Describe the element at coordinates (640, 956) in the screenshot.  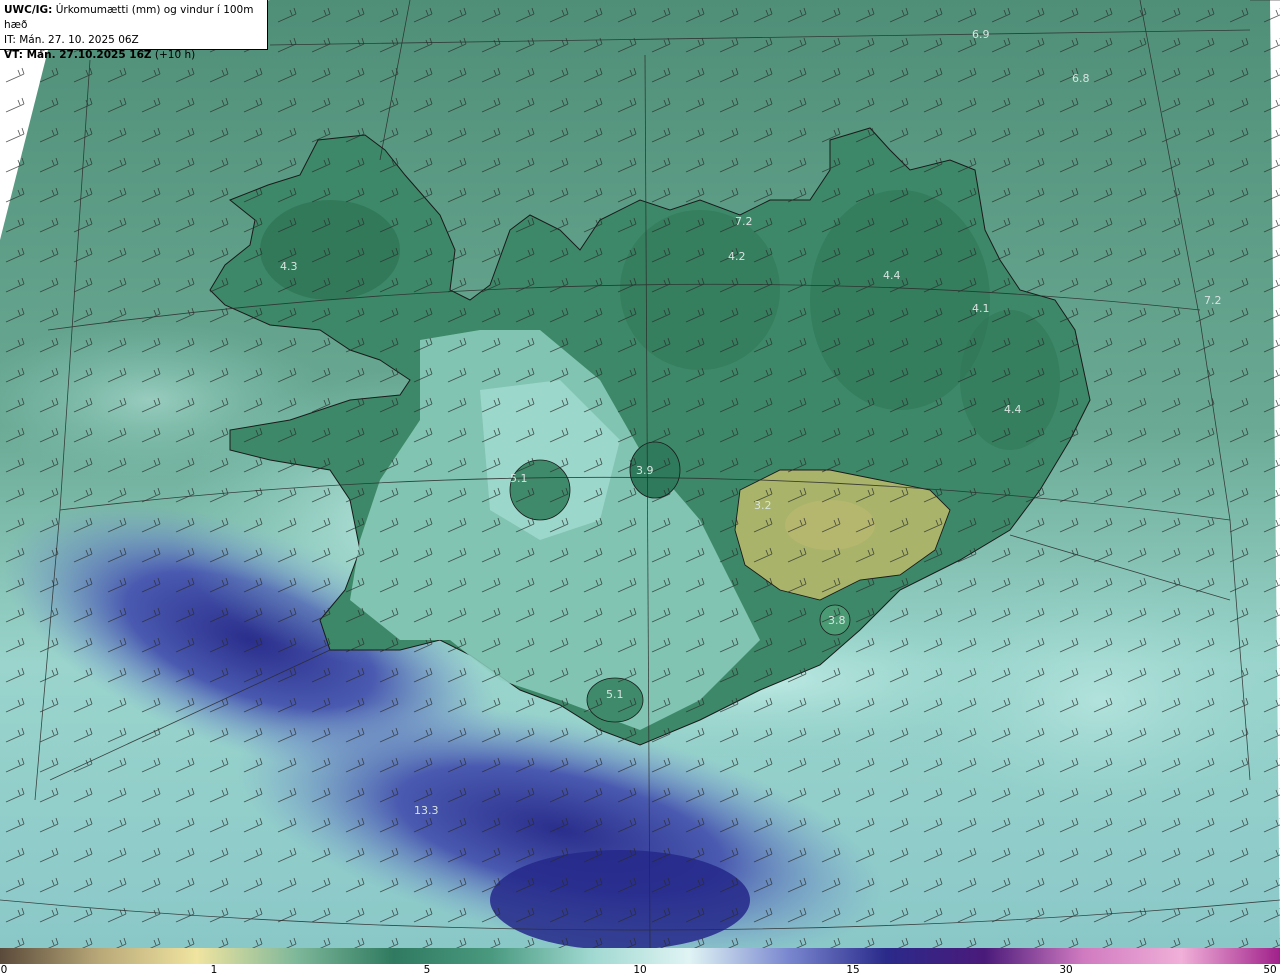
I see `colorbar-strip` at that location.